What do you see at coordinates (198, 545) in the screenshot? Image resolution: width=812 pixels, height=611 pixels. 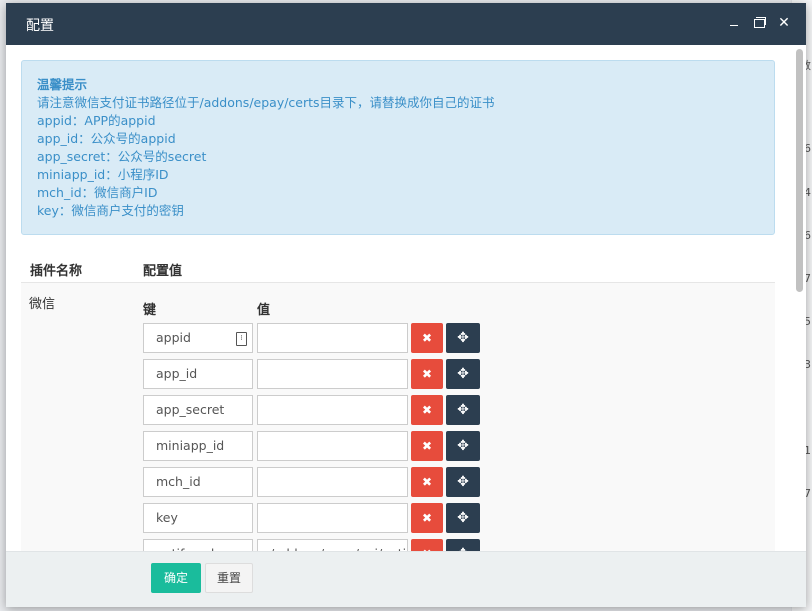 I see `key-input: notify_url` at bounding box center [198, 545].